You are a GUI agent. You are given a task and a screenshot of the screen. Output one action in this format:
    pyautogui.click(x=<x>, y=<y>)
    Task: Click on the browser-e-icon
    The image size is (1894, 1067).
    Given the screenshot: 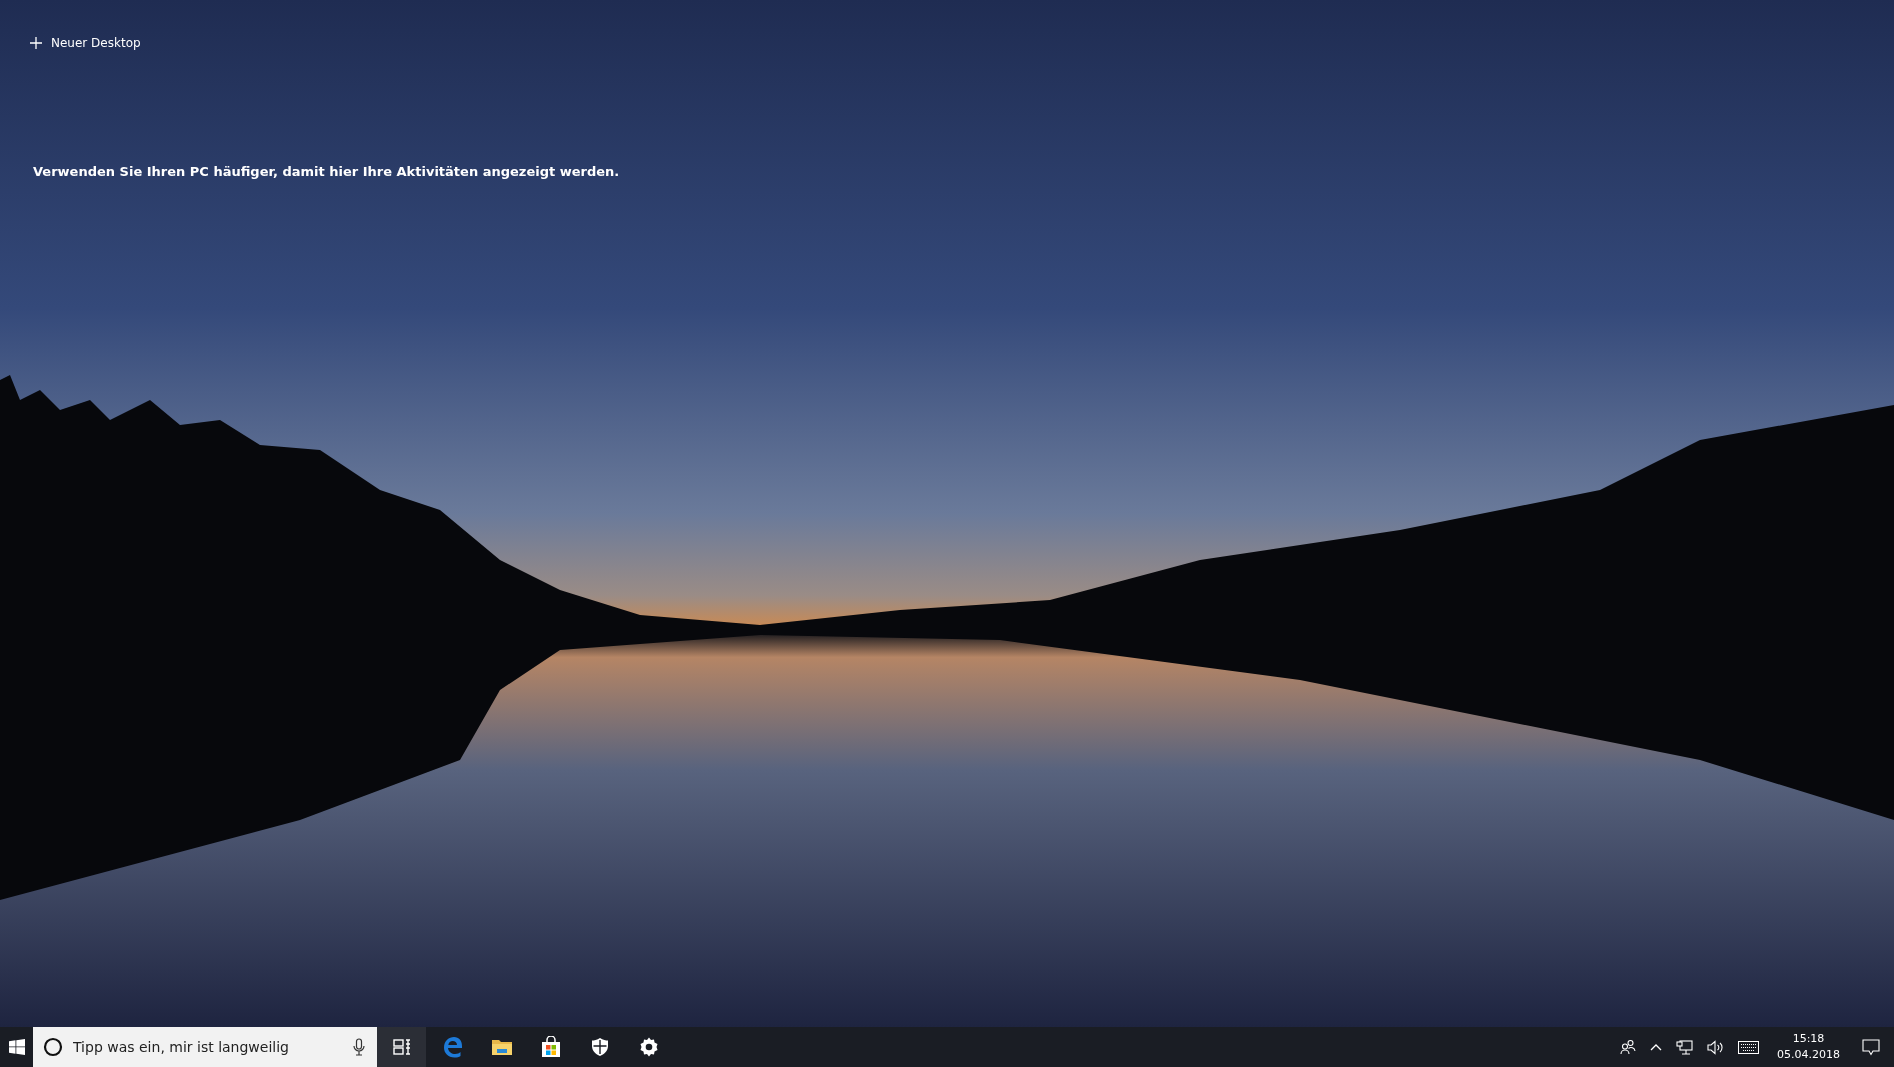 What is the action you would take?
    pyautogui.click(x=452, y=1047)
    